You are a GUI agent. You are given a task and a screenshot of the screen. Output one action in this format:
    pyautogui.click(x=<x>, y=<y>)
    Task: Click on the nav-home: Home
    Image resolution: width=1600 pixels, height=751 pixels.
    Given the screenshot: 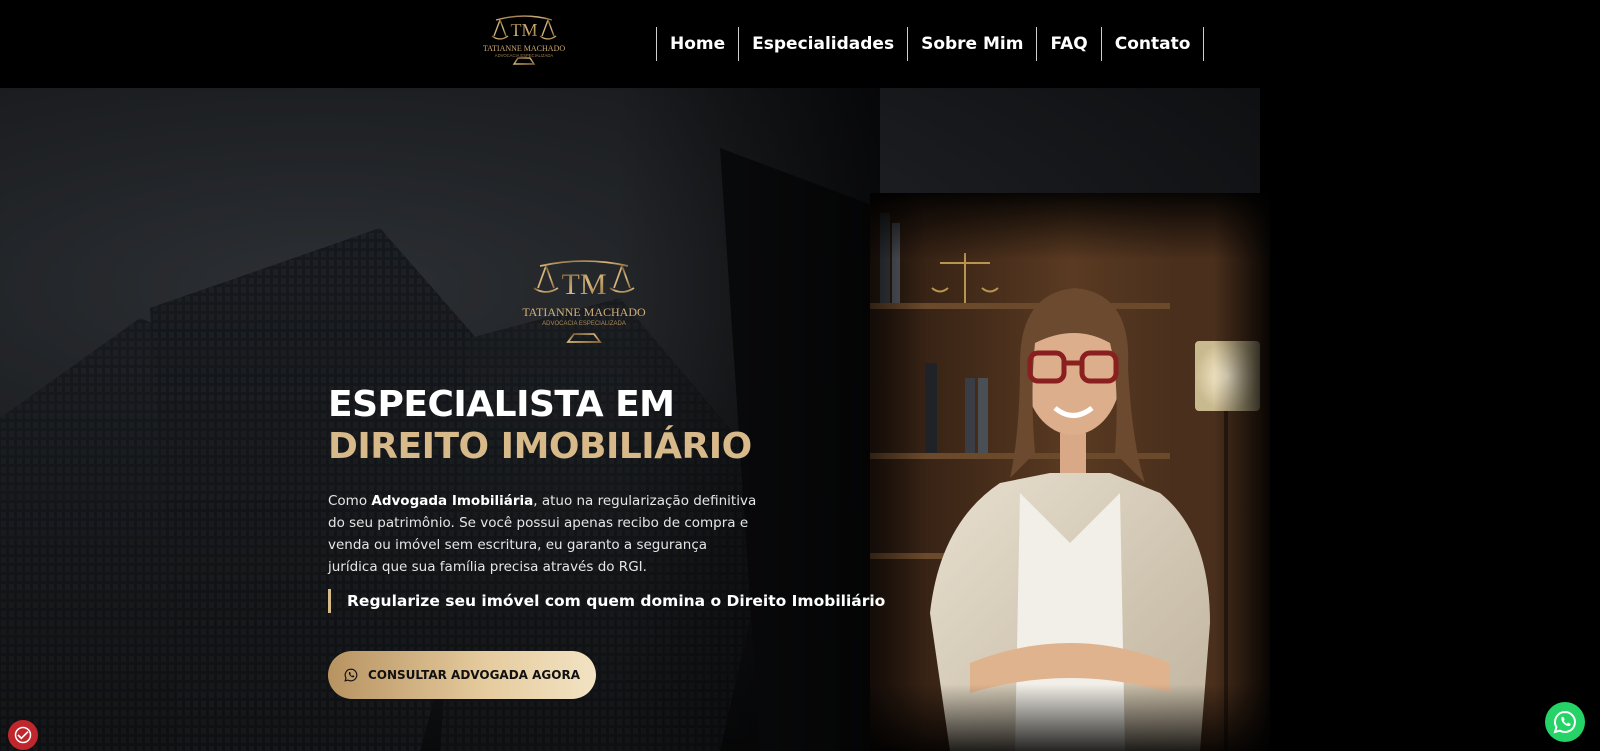 What is the action you would take?
    pyautogui.click(x=698, y=44)
    